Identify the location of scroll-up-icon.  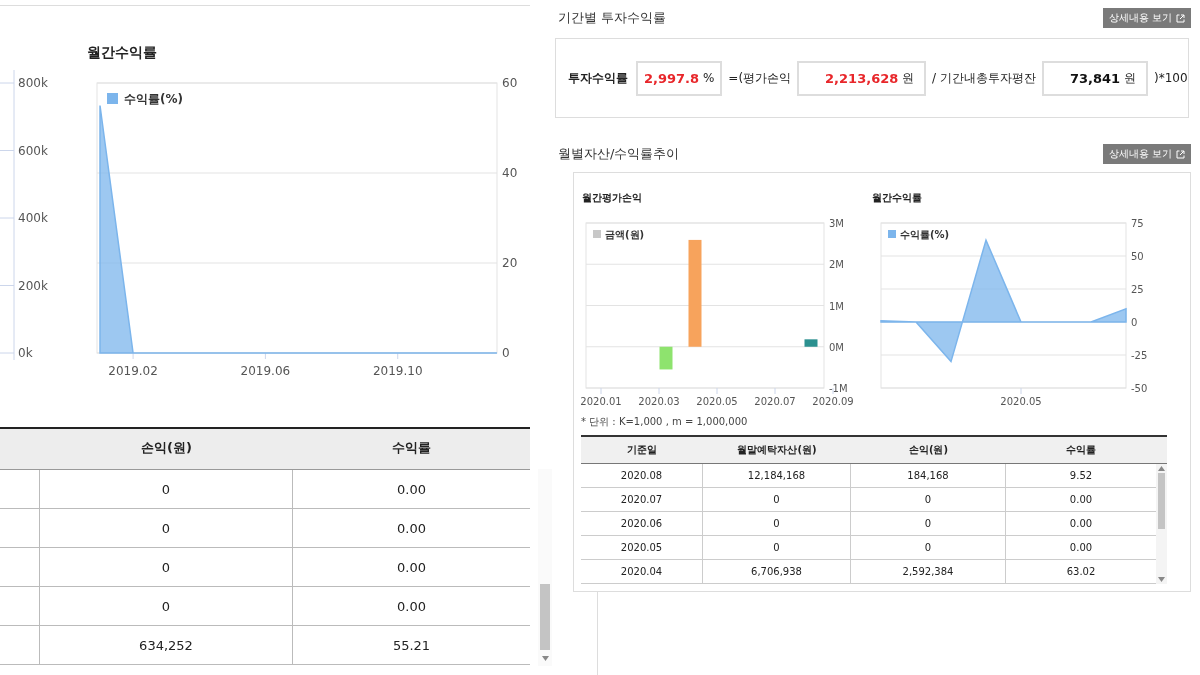
(1161, 468).